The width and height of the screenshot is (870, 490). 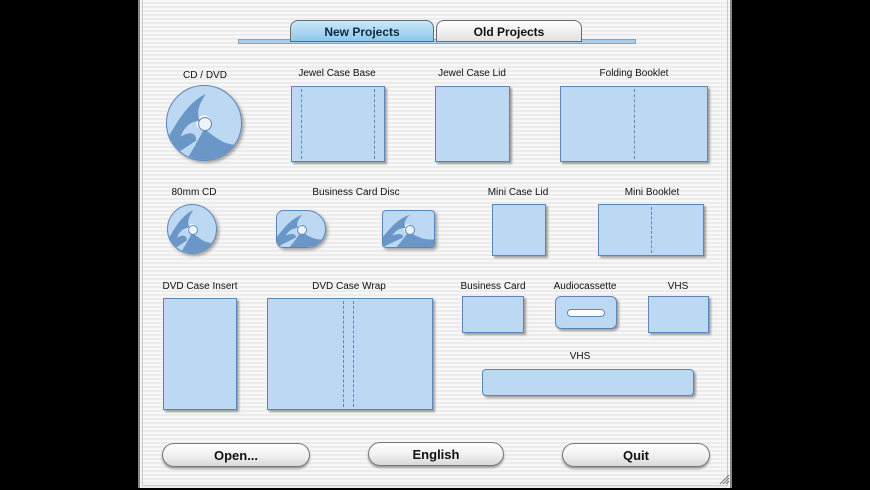 I want to click on label-mini-booklet: Mini Booklet, so click(x=652, y=192).